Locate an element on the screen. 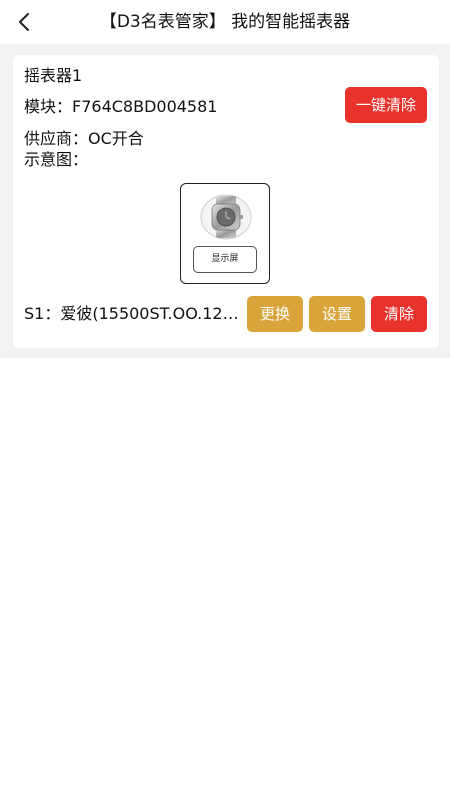  watch-thumbnail: 显示屏 is located at coordinates (225, 233).